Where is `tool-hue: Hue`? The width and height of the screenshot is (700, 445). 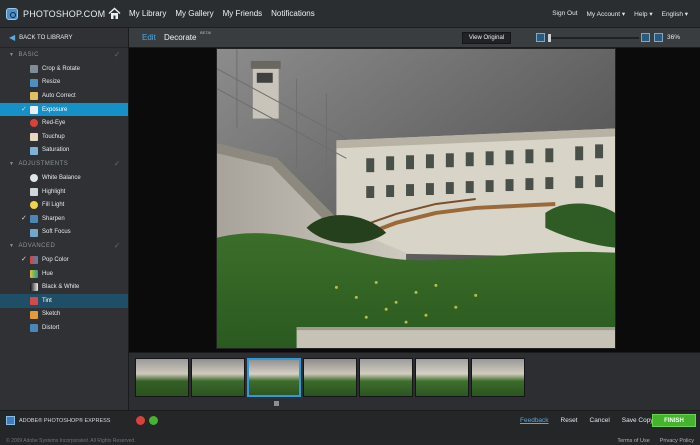
tool-hue: Hue is located at coordinates (64, 274).